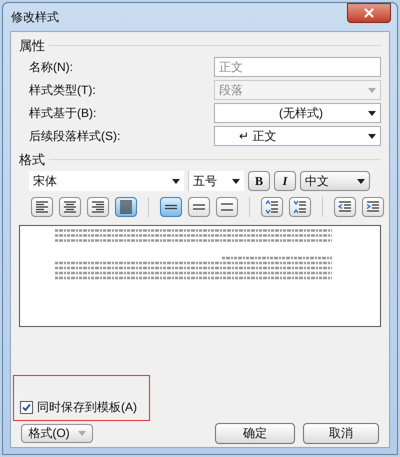 This screenshot has height=457, width=400. I want to click on checkmark-icon, so click(26, 407).